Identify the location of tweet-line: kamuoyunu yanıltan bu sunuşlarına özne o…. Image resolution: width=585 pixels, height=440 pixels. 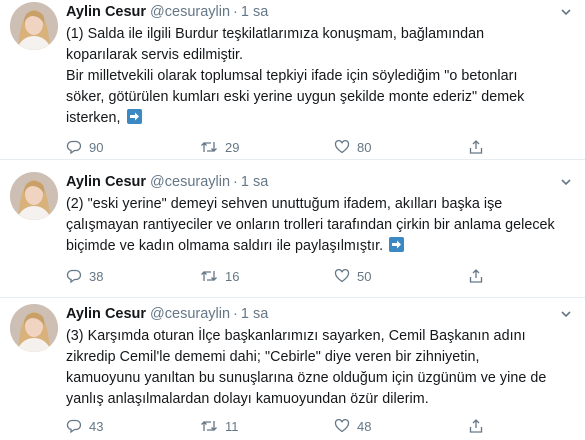
(306, 378).